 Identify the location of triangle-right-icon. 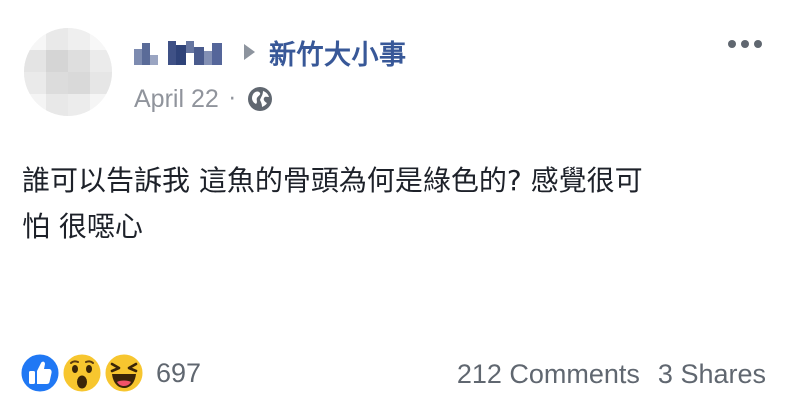
(249, 52).